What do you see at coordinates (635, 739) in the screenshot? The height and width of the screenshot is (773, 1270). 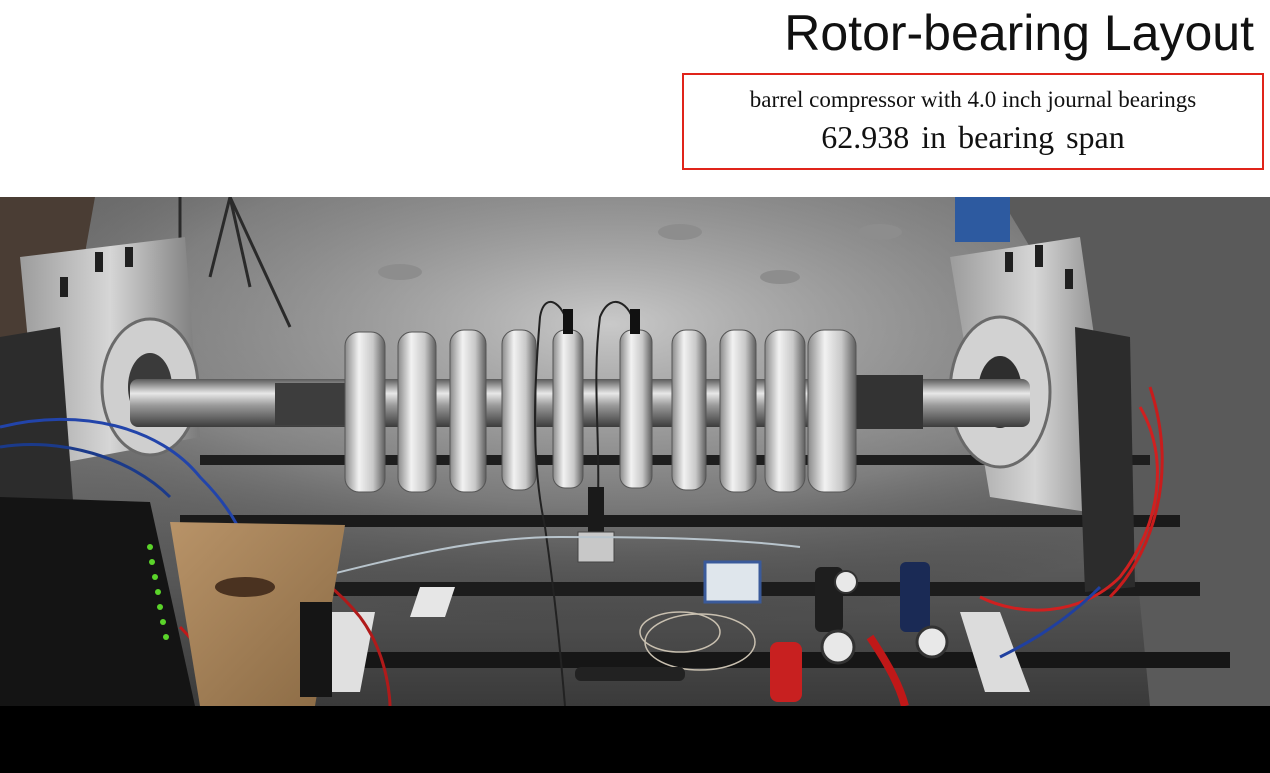 I see `letterbox-bar` at bounding box center [635, 739].